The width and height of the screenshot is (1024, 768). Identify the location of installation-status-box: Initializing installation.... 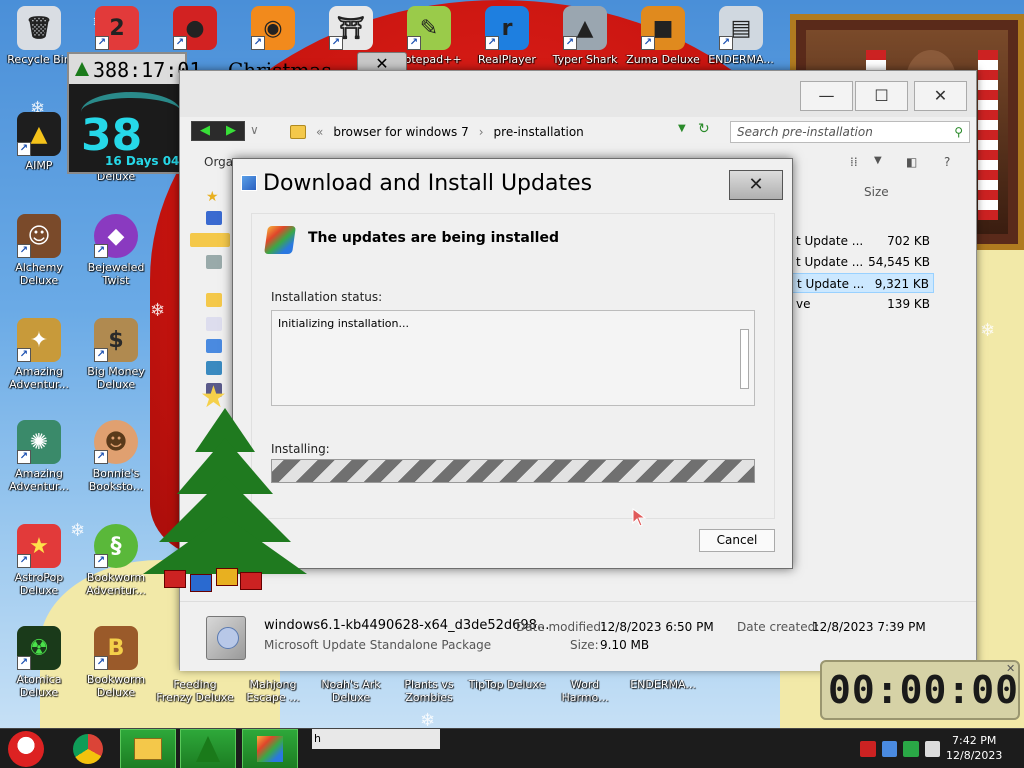
(513, 358).